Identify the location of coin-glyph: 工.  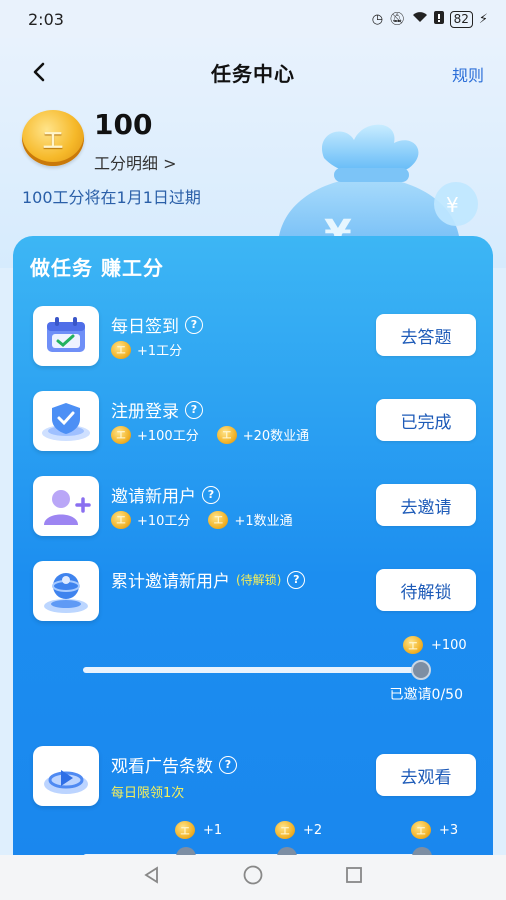
(53, 139).